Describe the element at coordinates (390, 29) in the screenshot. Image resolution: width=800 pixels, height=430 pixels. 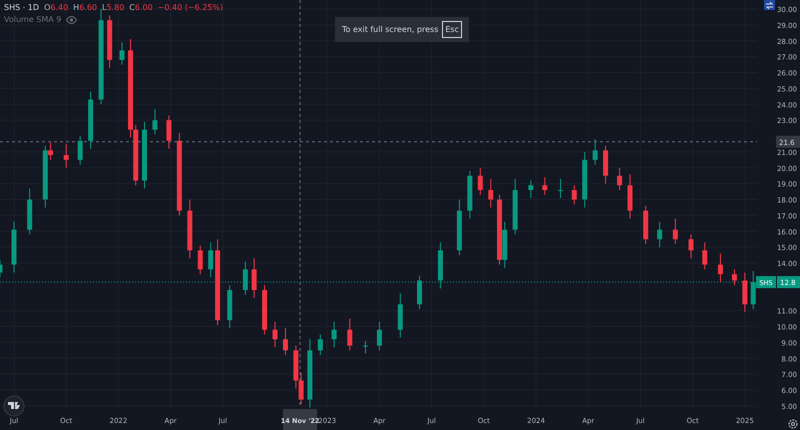
I see `notice-text: To exit full screen, press` at that location.